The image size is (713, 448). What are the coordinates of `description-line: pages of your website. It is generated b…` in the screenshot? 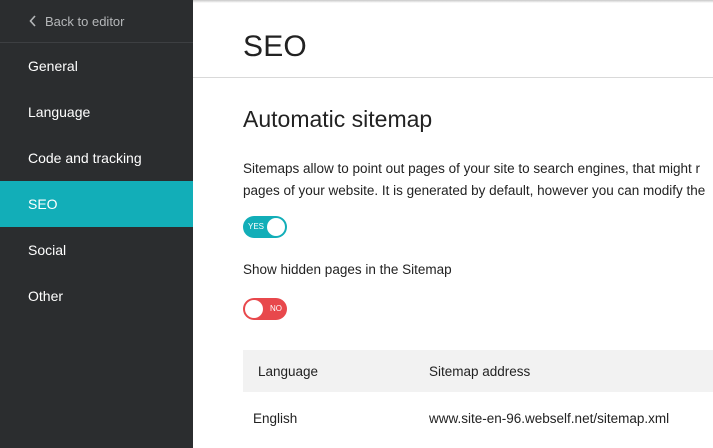 It's located at (474, 190).